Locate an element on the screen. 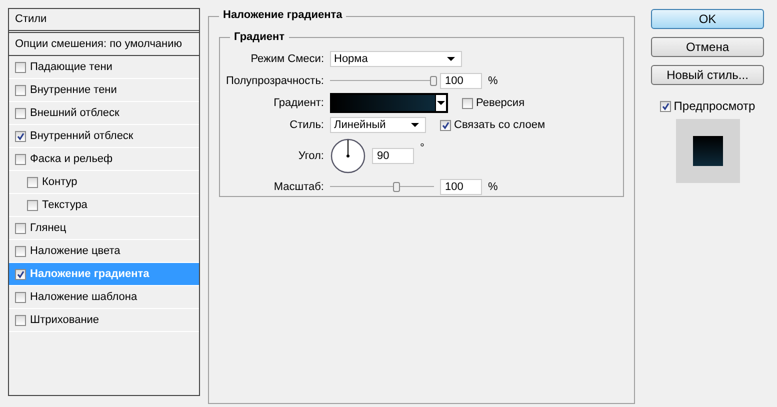 Image resolution: width=777 pixels, height=407 pixels. blend-mode-dropdown: Норма is located at coordinates (396, 59).